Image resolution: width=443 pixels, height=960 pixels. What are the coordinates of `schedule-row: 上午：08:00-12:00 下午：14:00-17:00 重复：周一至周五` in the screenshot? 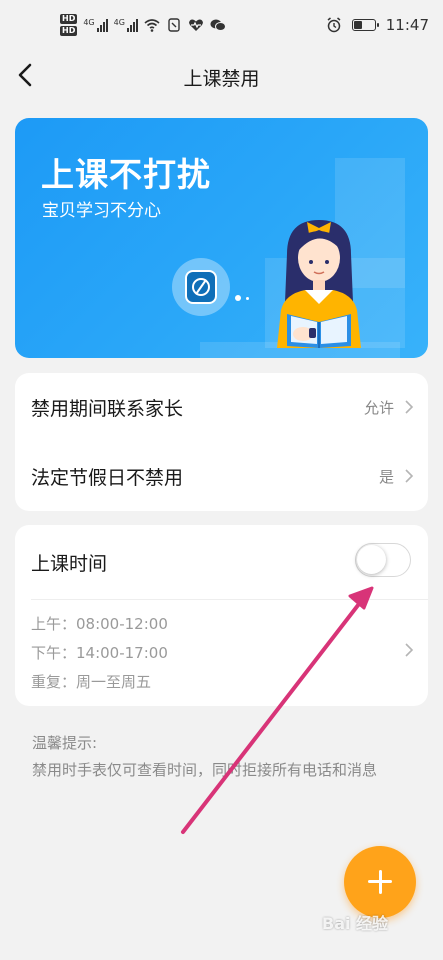 It's located at (221, 653).